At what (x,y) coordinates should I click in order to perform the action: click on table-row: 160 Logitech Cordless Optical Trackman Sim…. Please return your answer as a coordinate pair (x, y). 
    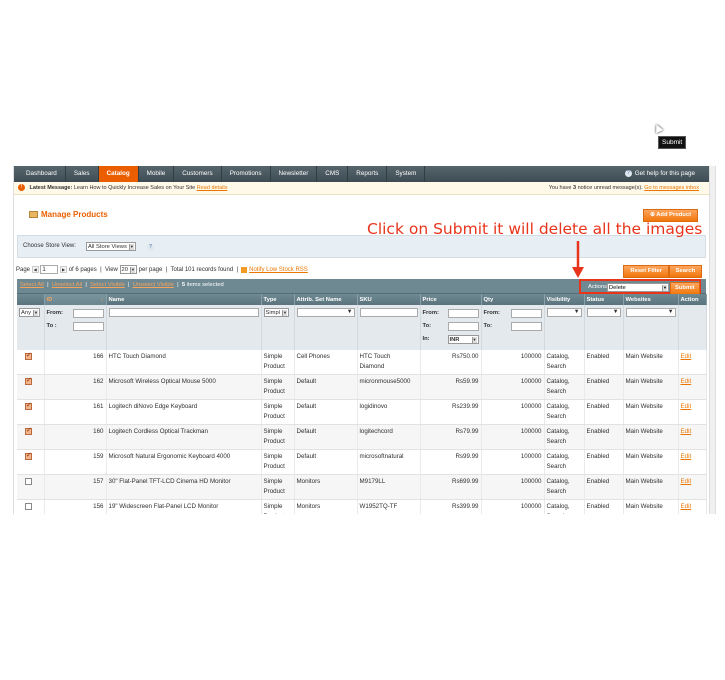
    Looking at the image, I should click on (362, 437).